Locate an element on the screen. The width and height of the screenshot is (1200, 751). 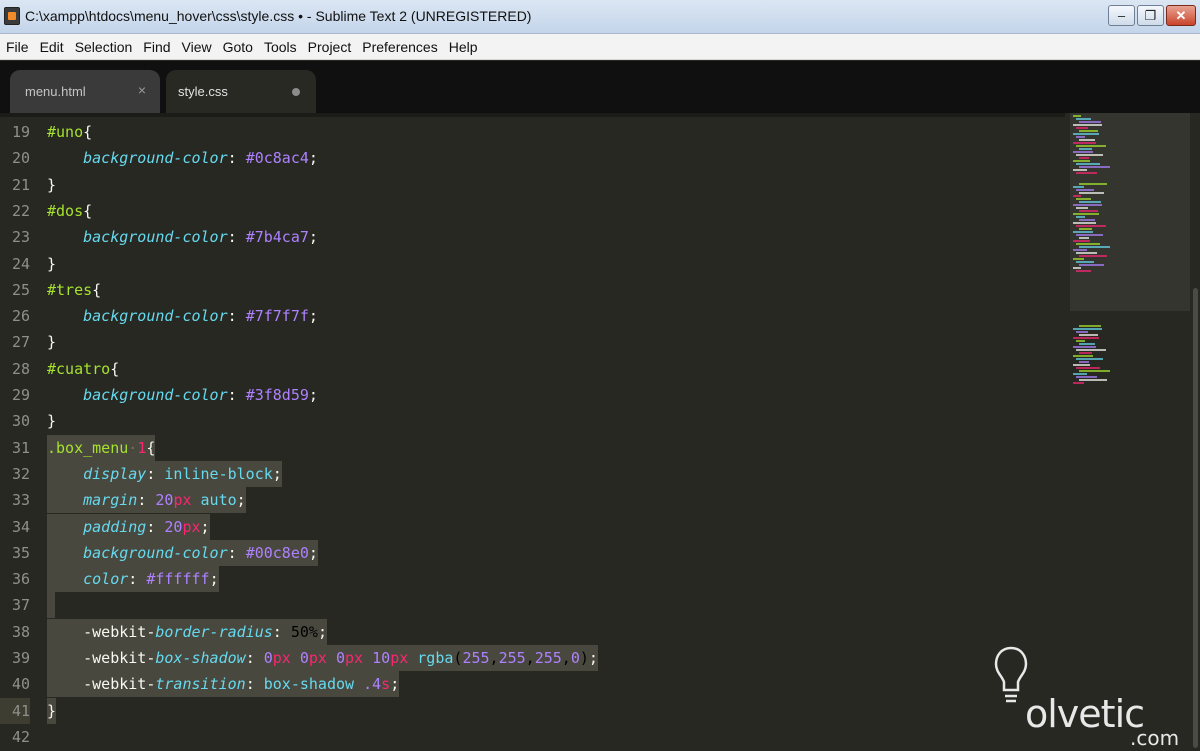
code-text: margin: 20px auto; is located at coordinates (146, 500).